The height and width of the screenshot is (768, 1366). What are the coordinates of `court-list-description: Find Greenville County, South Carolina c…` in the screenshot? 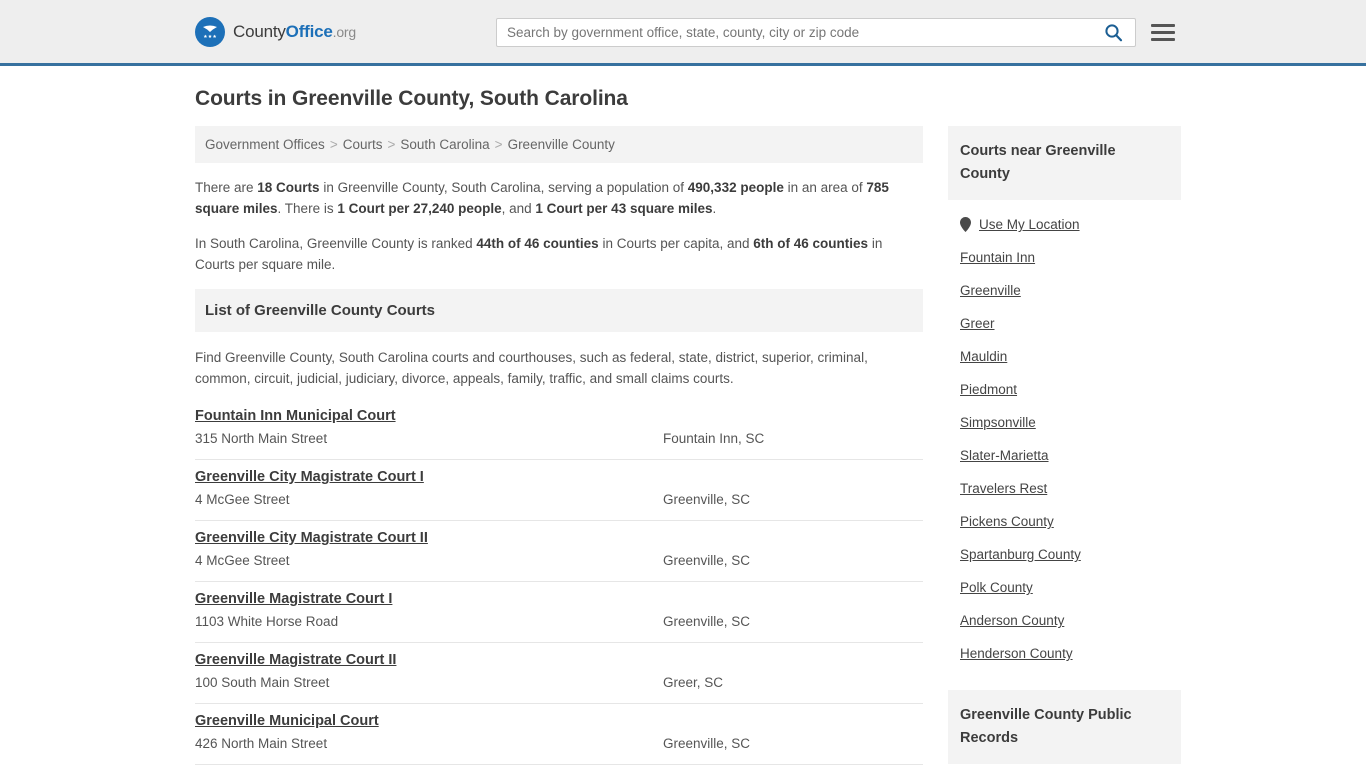 It's located at (531, 368).